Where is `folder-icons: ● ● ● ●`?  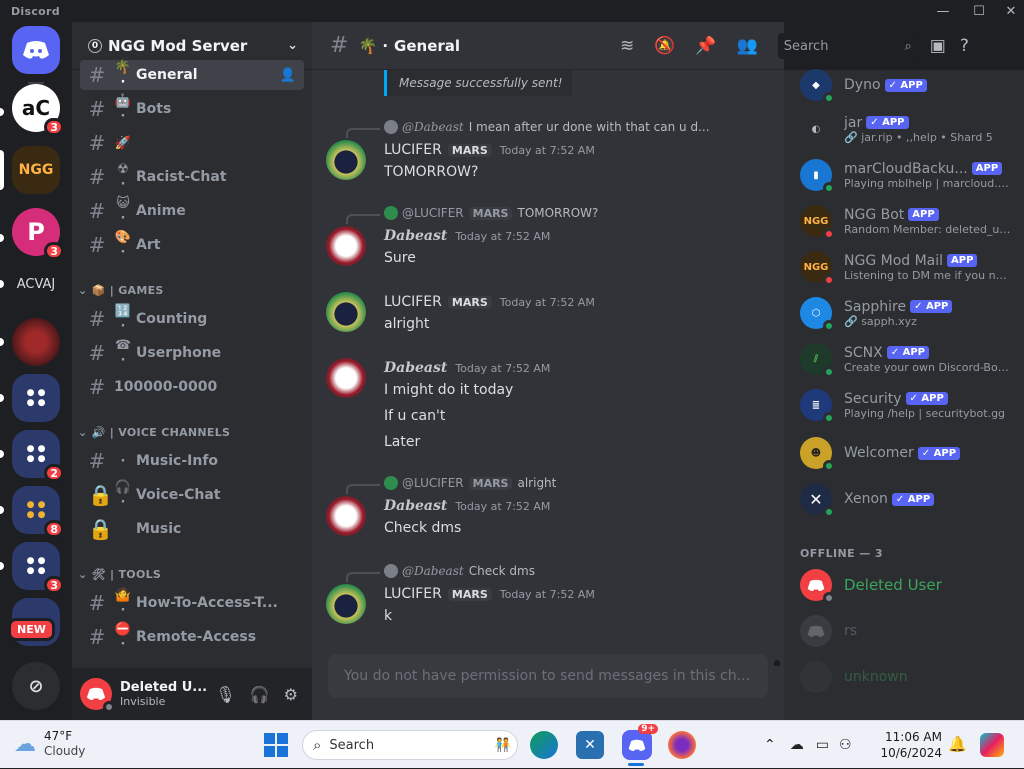
folder-icons: ● ● ● ● is located at coordinates (36, 398).